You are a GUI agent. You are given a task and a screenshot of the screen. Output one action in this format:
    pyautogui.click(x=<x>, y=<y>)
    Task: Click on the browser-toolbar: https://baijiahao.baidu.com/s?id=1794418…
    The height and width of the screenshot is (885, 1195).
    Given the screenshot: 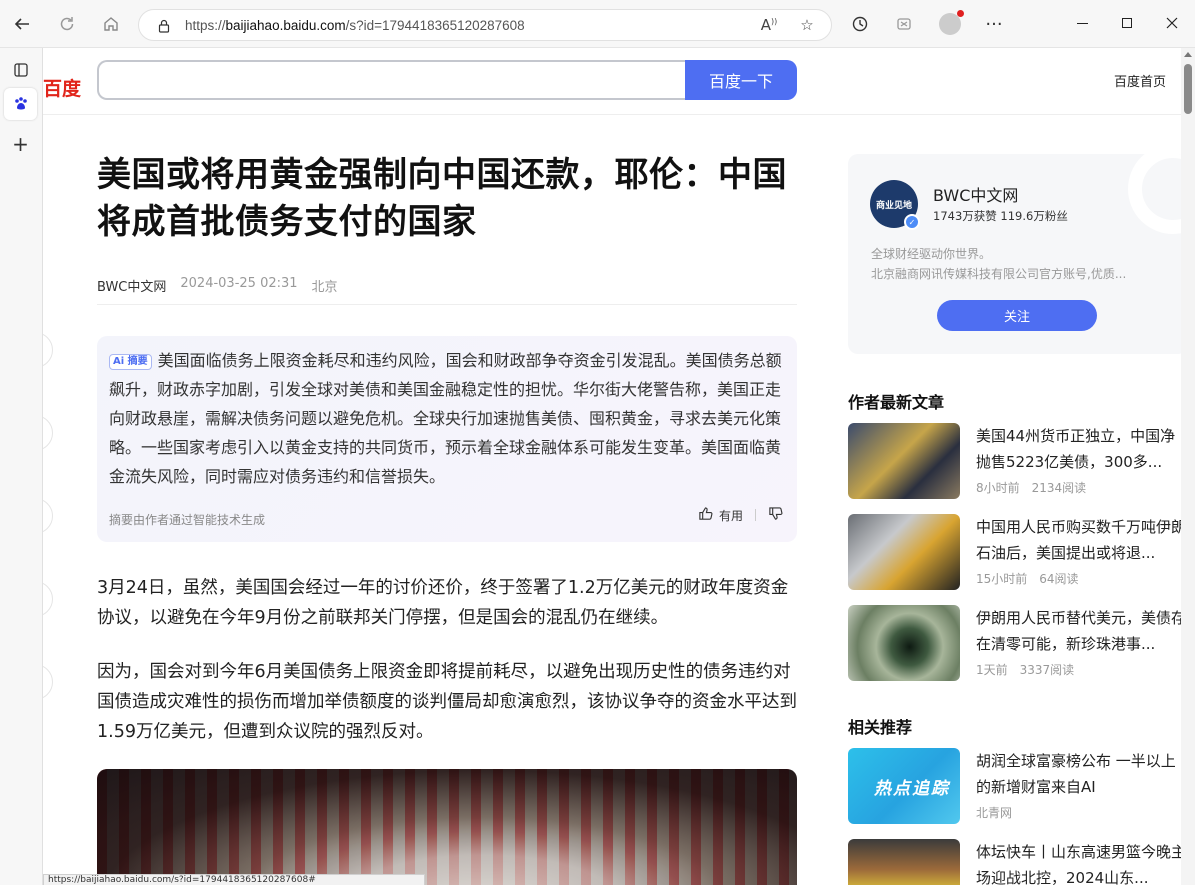 What is the action you would take?
    pyautogui.click(x=597, y=24)
    